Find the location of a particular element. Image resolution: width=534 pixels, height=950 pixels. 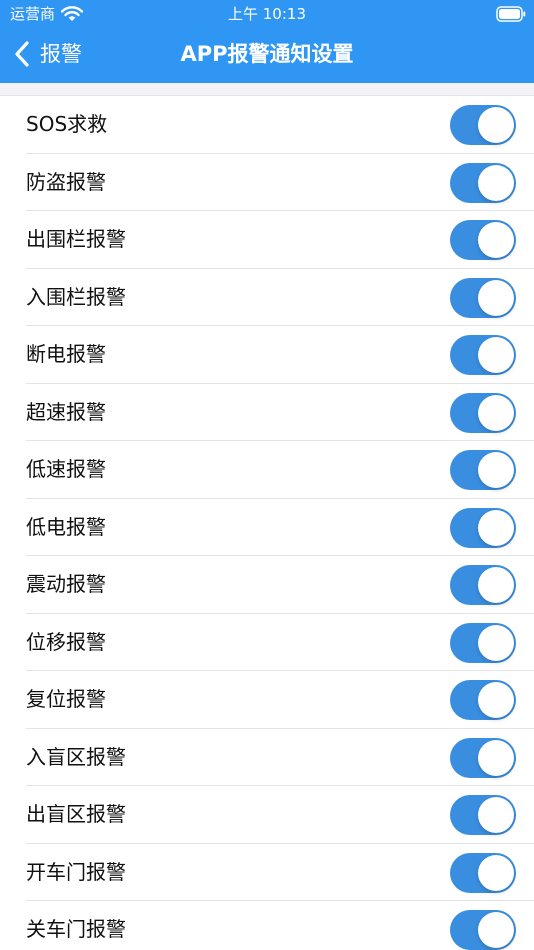

alarm-label: 开车门报警 is located at coordinates (76, 871).